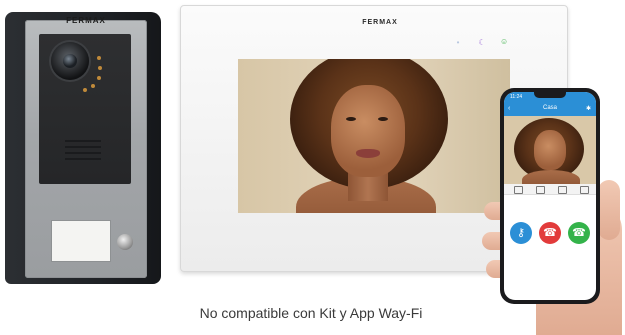 This screenshot has width=625, height=335. Describe the element at coordinates (540, 190) in the screenshot. I see `video-icon` at that location.